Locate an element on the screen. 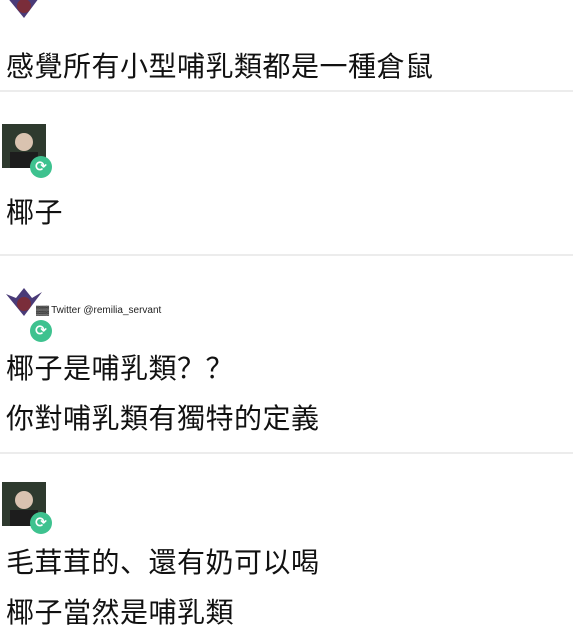 This screenshot has width=573, height=640. watermark: ▓▓ Twitter @remilia_servant is located at coordinates (98, 310).